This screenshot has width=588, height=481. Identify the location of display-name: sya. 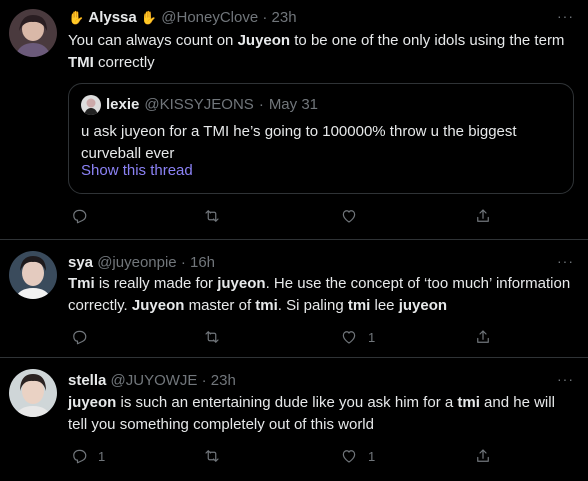
(80, 262).